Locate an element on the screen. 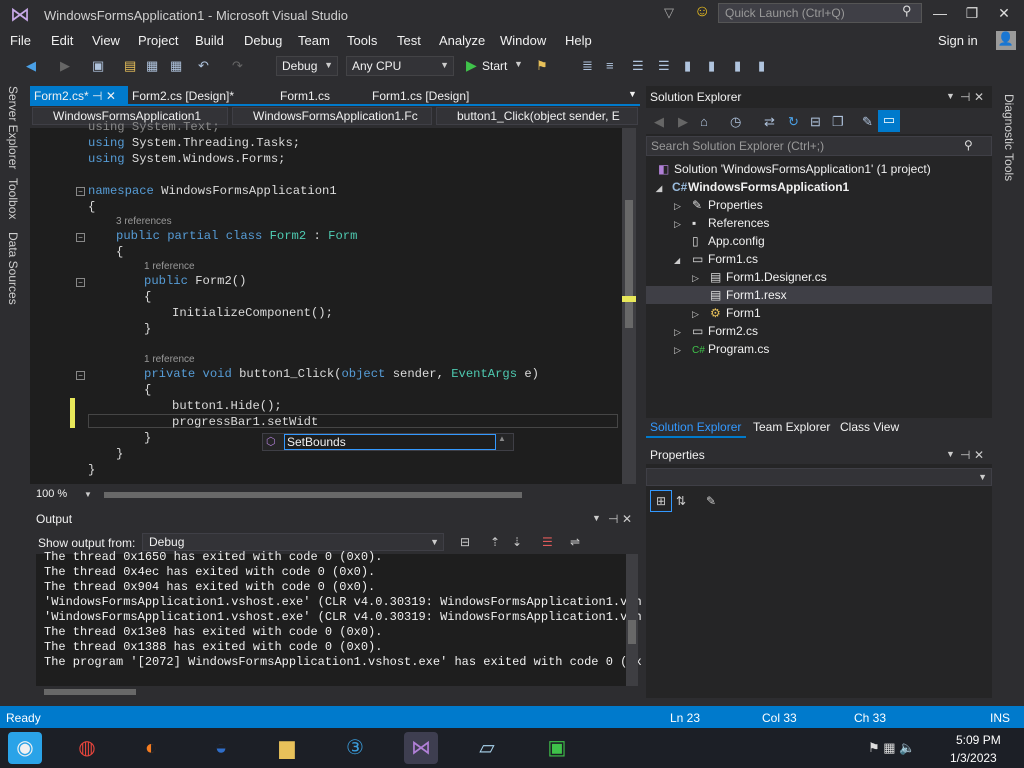  redo-icon: ↷ is located at coordinates (237, 66).